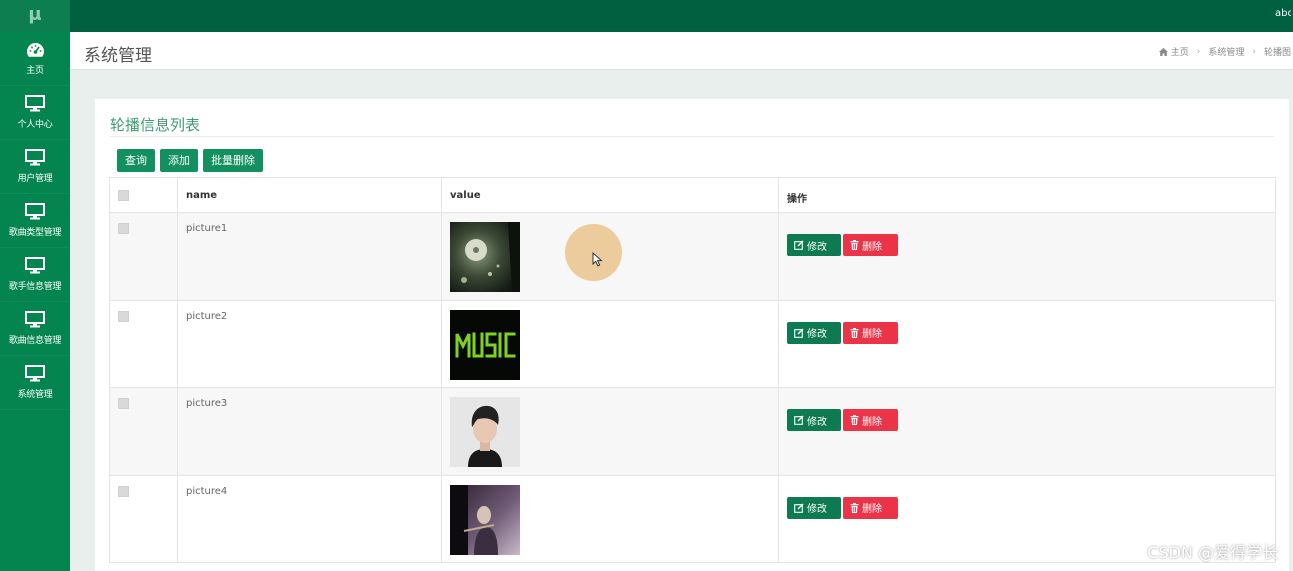 The width and height of the screenshot is (1293, 571). Describe the element at coordinates (35, 59) in the screenshot. I see `sidebar-item-home: 主页` at that location.